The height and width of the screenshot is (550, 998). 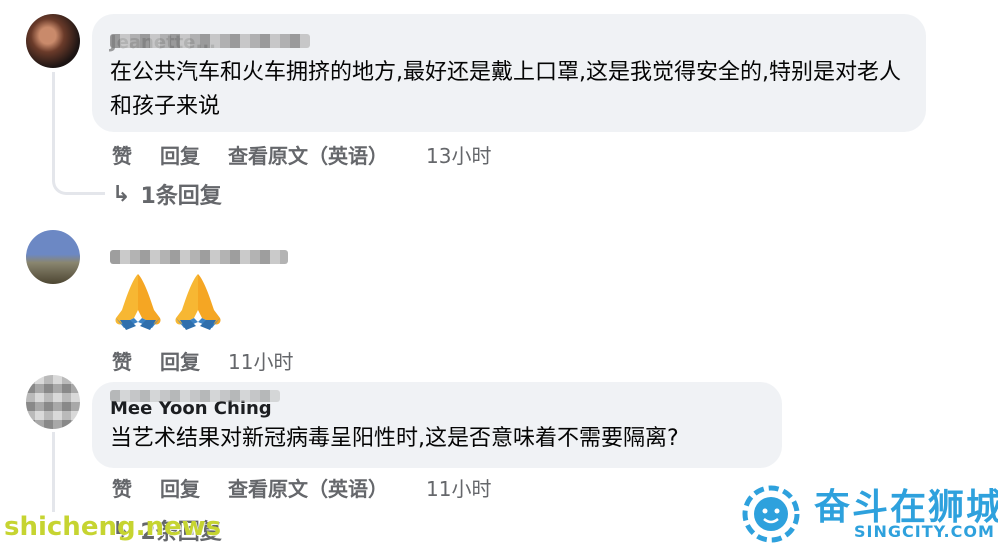 I want to click on brand-name-en: SINGCITY.COM, so click(x=924, y=531).